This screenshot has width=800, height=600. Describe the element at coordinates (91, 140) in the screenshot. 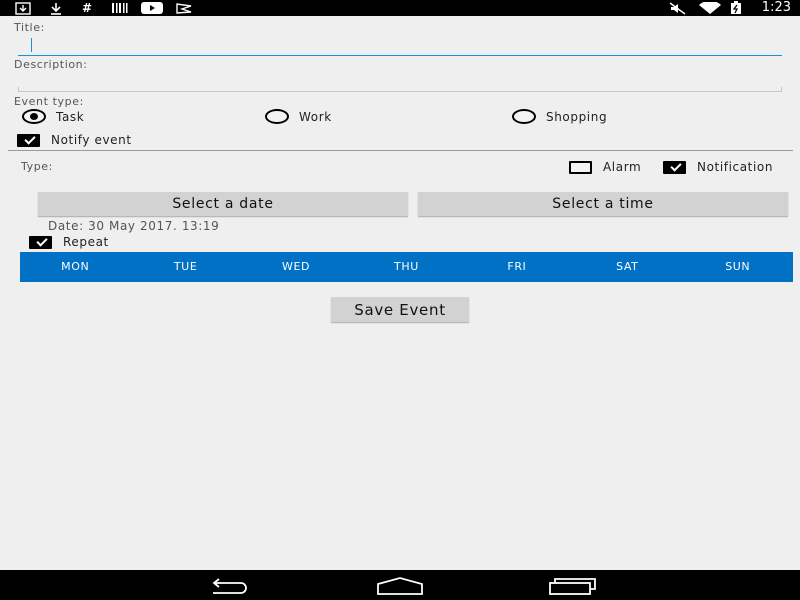

I see `notify-event-label: Notify event` at that location.